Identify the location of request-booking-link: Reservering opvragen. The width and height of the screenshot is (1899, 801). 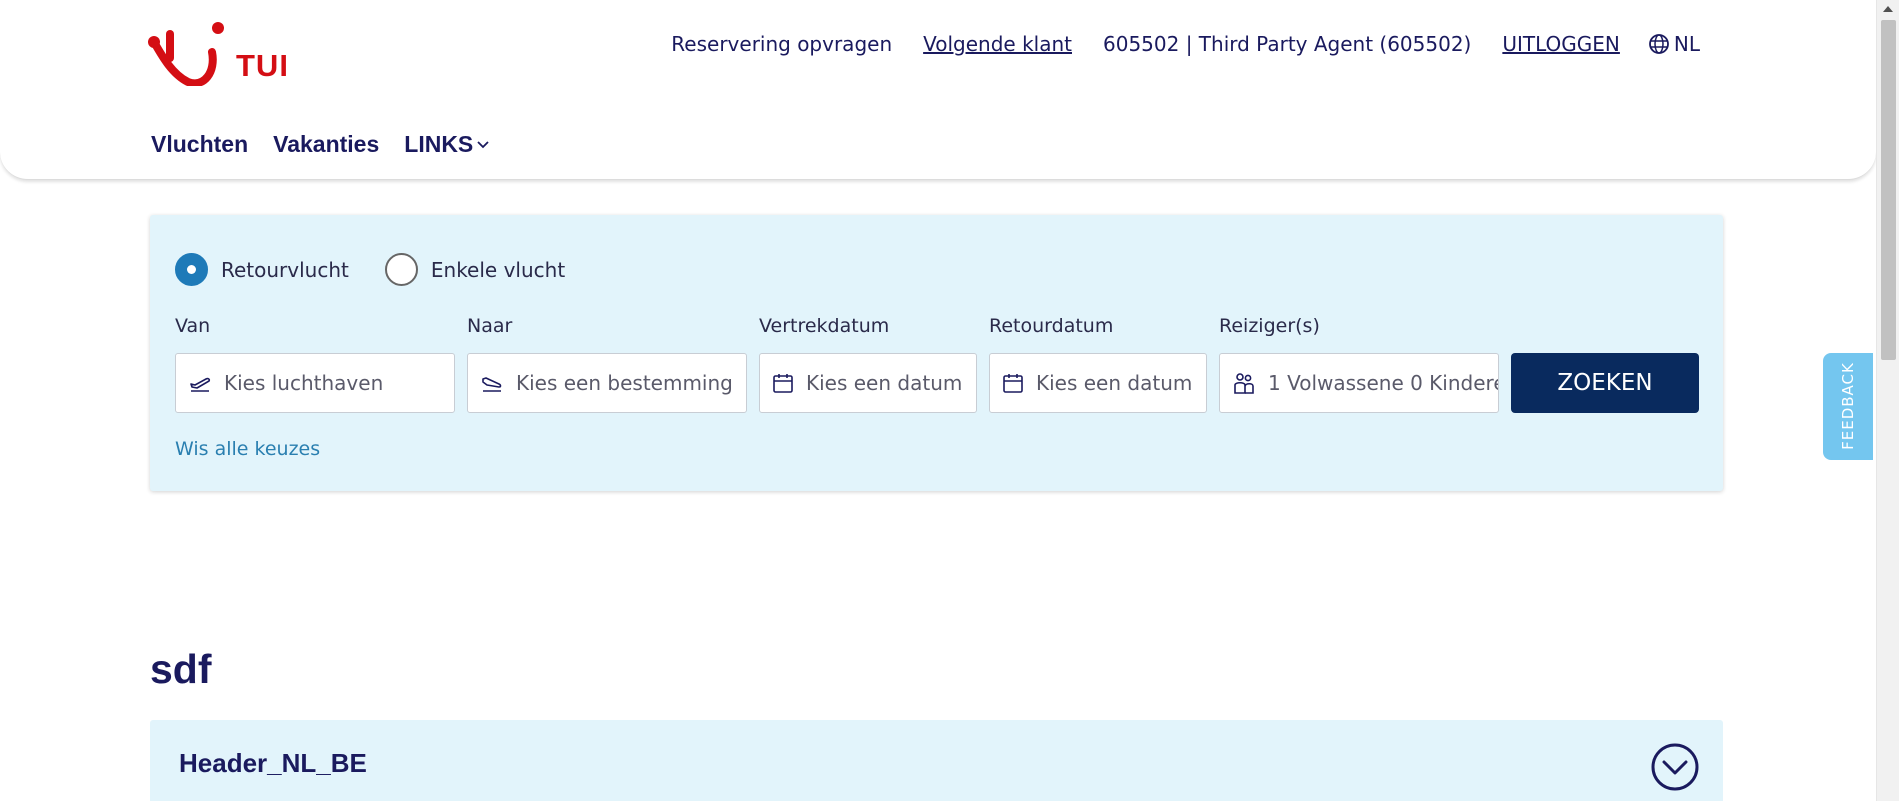
(781, 44).